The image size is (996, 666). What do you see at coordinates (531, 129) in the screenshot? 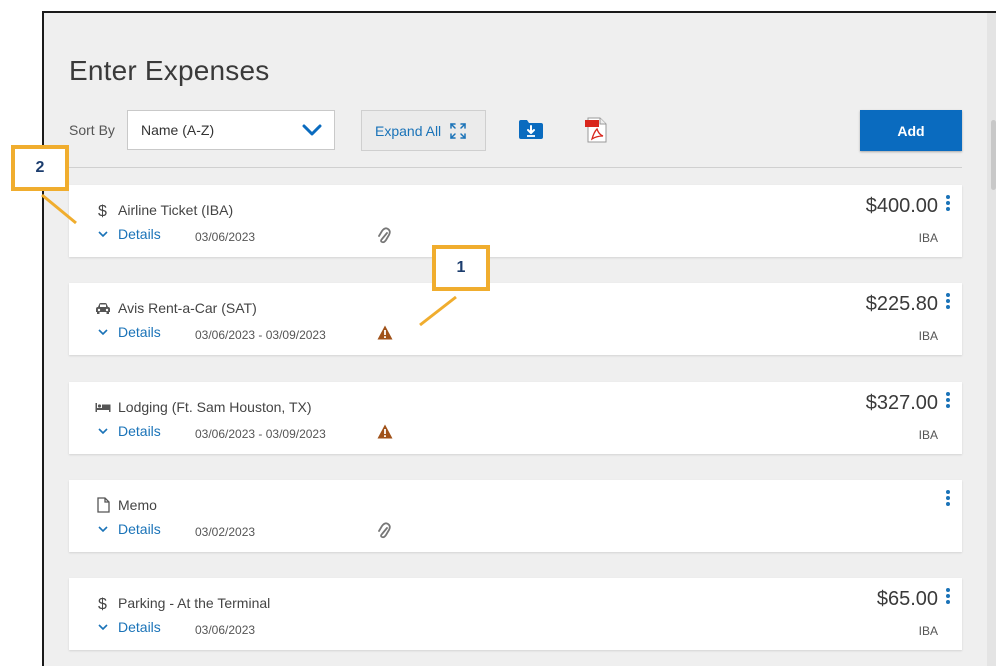
I see `download-folder-icon` at bounding box center [531, 129].